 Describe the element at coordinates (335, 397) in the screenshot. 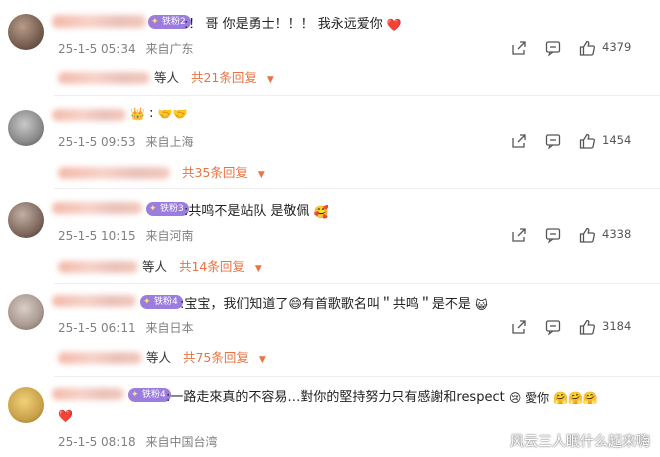

I see `comment-body: :一路走來真的不容易…對你的堅持努力只有感謝和respect` at that location.